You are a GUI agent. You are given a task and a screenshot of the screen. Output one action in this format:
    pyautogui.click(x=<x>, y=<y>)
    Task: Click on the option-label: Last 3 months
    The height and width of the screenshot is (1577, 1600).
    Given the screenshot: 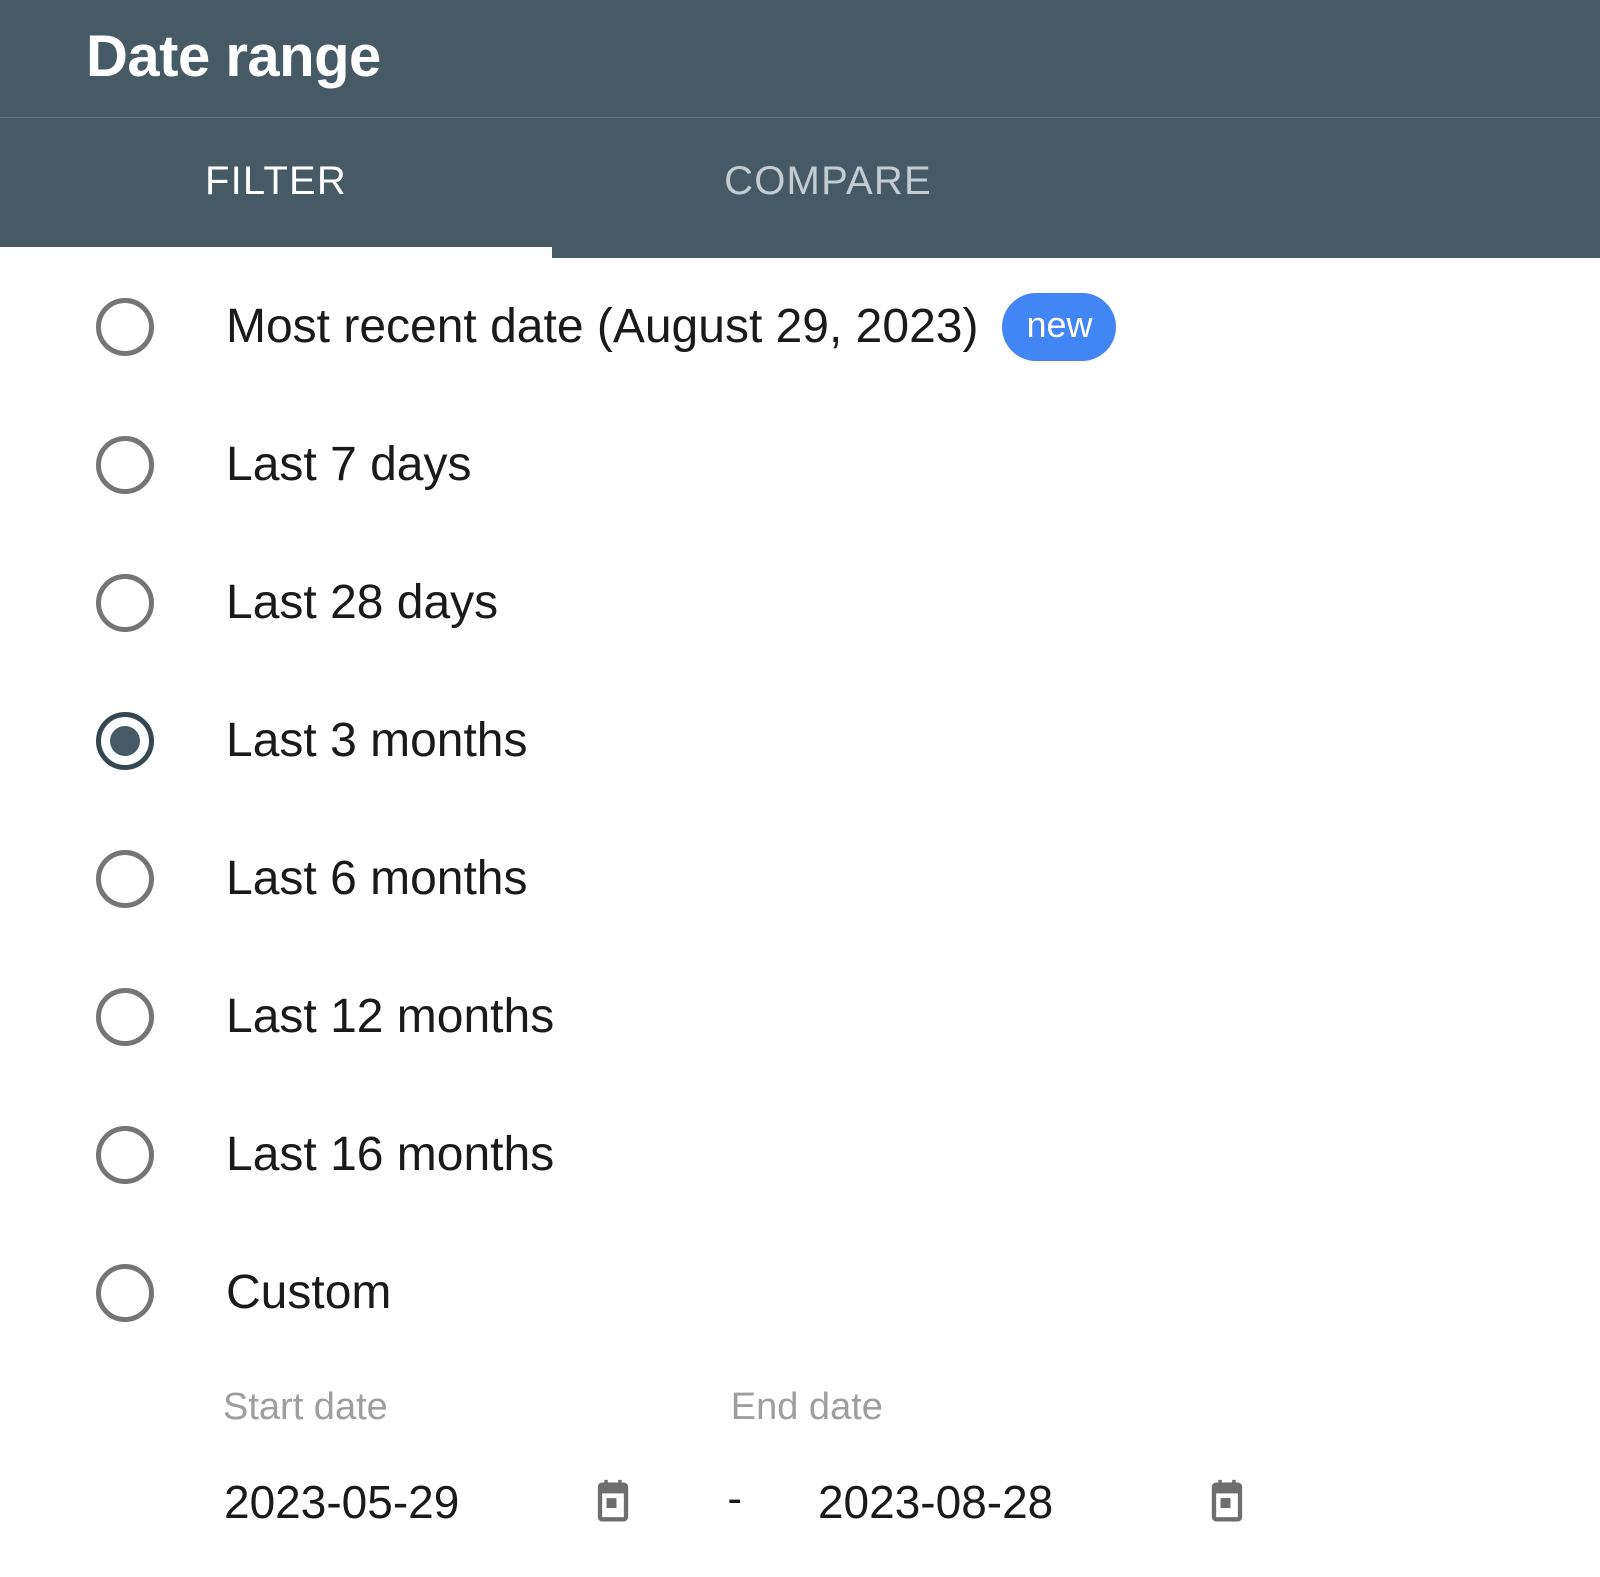 What is the action you would take?
    pyautogui.click(x=377, y=740)
    